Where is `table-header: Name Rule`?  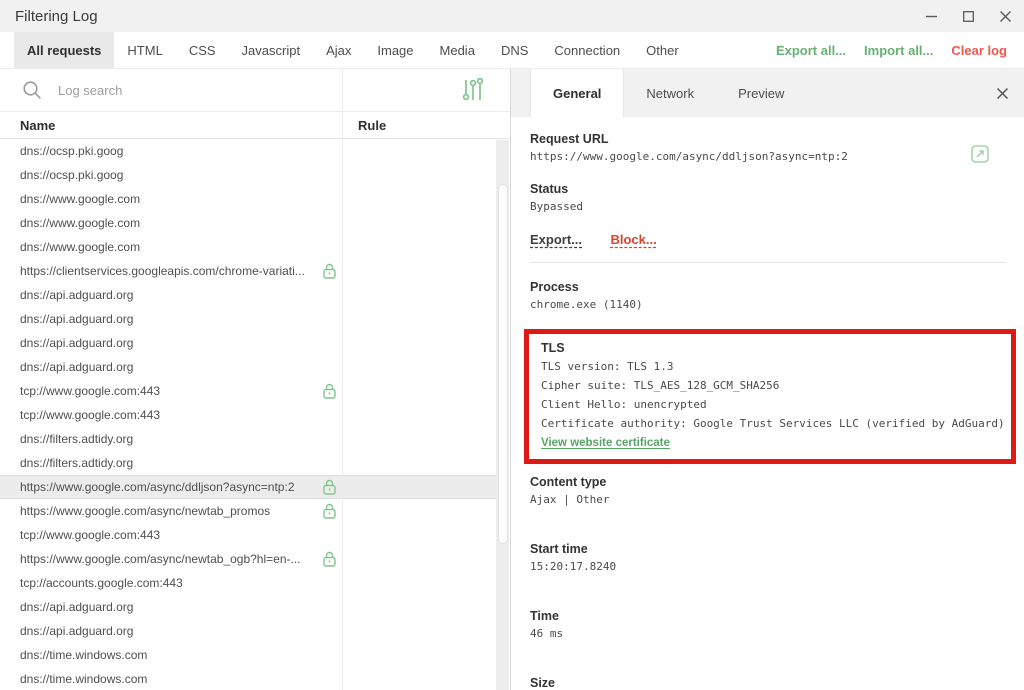 table-header: Name Rule is located at coordinates (255, 125).